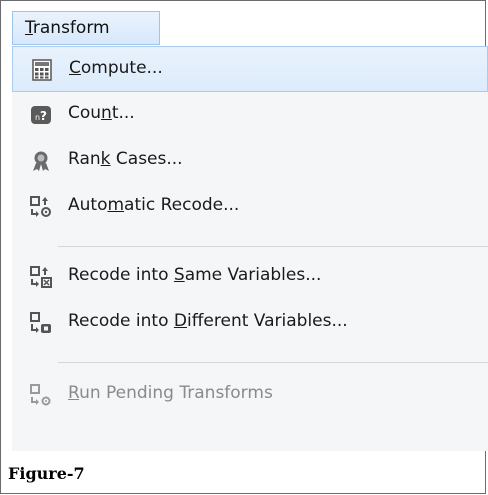 Image resolution: width=488 pixels, height=495 pixels. What do you see at coordinates (42, 70) in the screenshot?
I see `calculator-icon` at bounding box center [42, 70].